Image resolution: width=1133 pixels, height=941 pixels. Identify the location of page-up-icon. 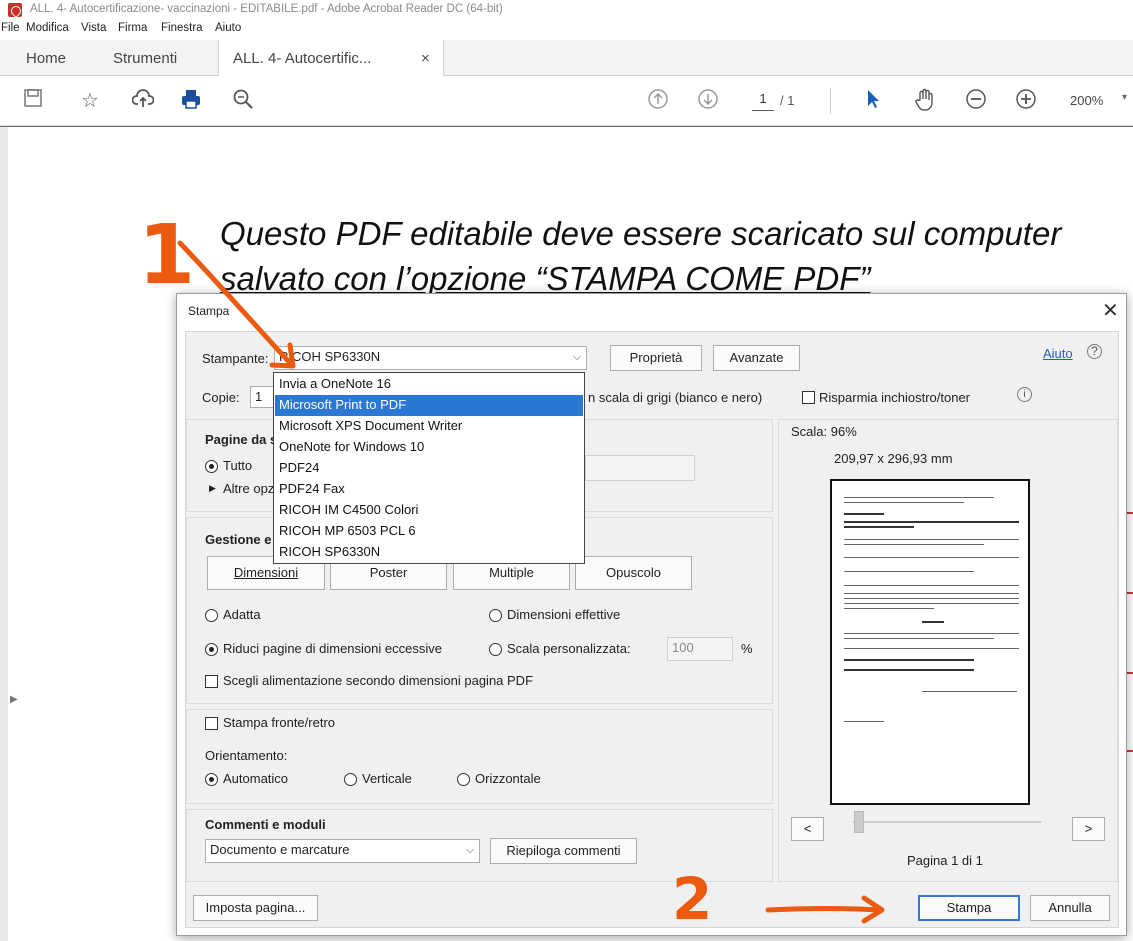
(658, 101).